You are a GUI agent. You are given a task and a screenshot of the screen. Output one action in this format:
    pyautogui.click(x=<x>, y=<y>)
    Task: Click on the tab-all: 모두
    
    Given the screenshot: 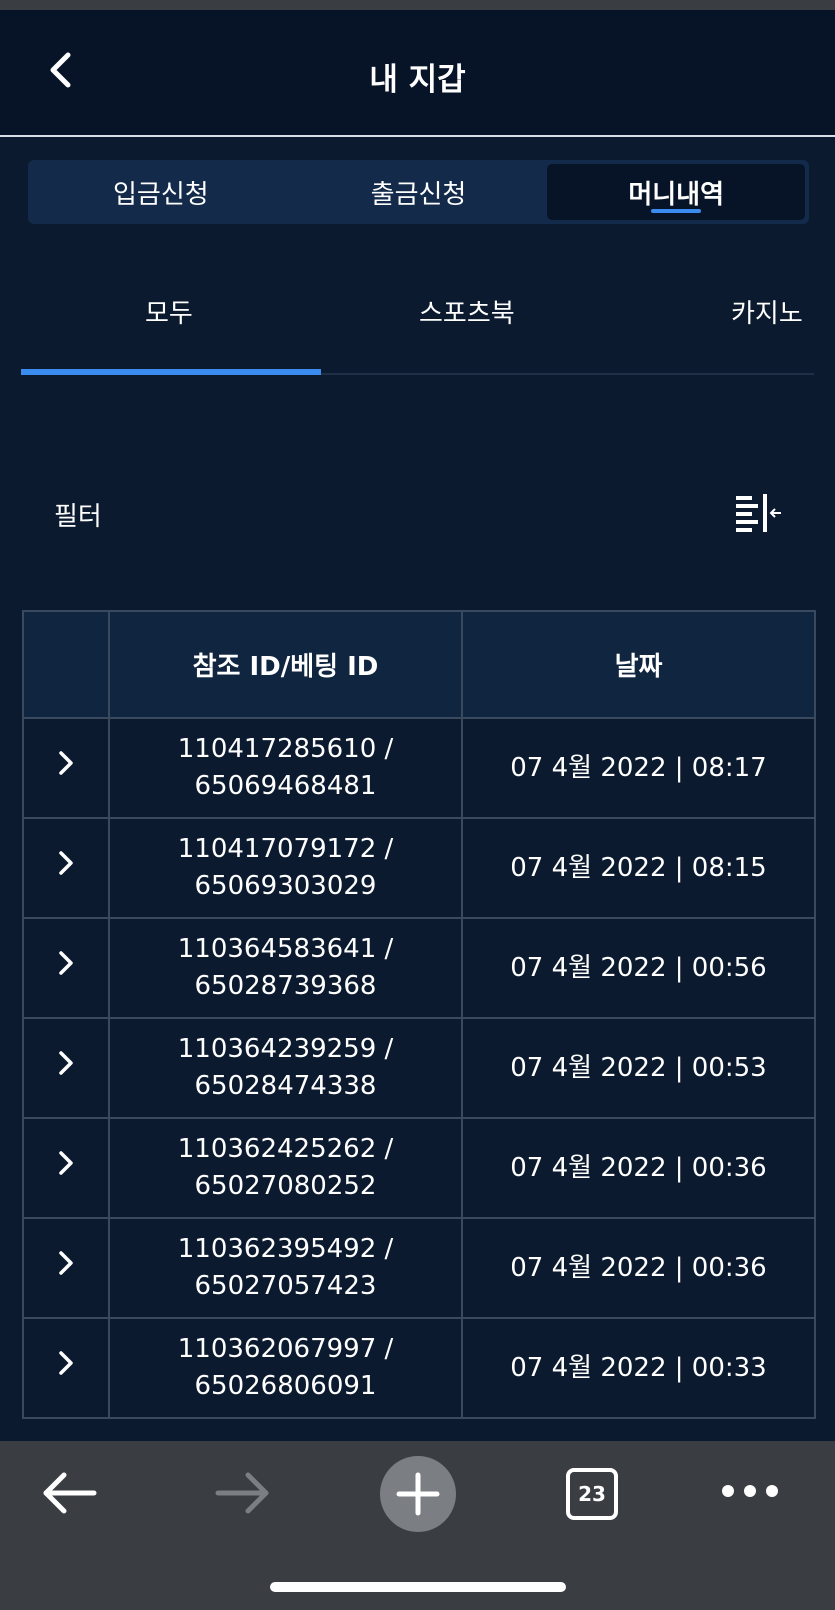 What is the action you would take?
    pyautogui.click(x=169, y=311)
    